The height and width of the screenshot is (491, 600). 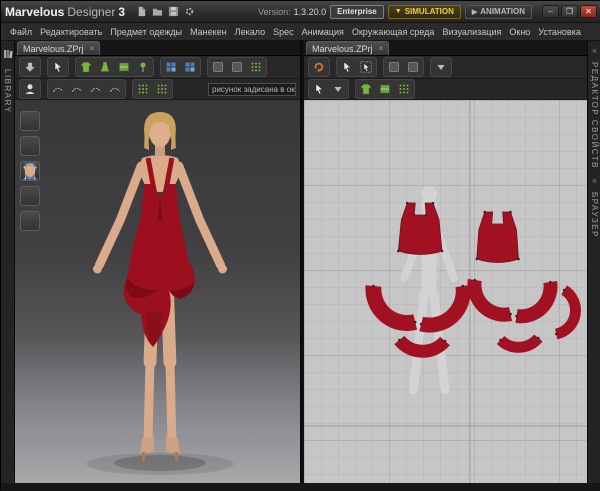 I want to click on tab-marvelous-zprj-3d: Marvelous.ZPrj ×, so click(x=59, y=48).